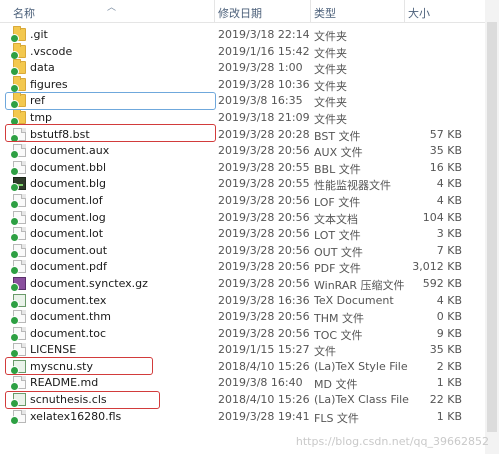 This screenshot has height=454, width=499. I want to click on column-type-header: 类型, so click(325, 13).